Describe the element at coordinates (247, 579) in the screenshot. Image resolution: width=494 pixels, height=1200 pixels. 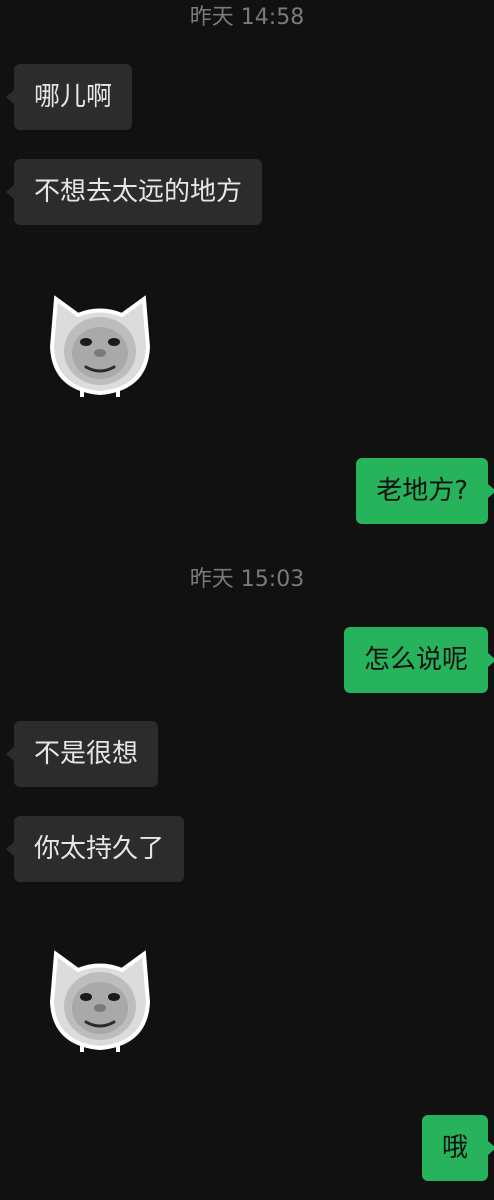
I see `chat-timestamp: 昨天 15:03` at that location.